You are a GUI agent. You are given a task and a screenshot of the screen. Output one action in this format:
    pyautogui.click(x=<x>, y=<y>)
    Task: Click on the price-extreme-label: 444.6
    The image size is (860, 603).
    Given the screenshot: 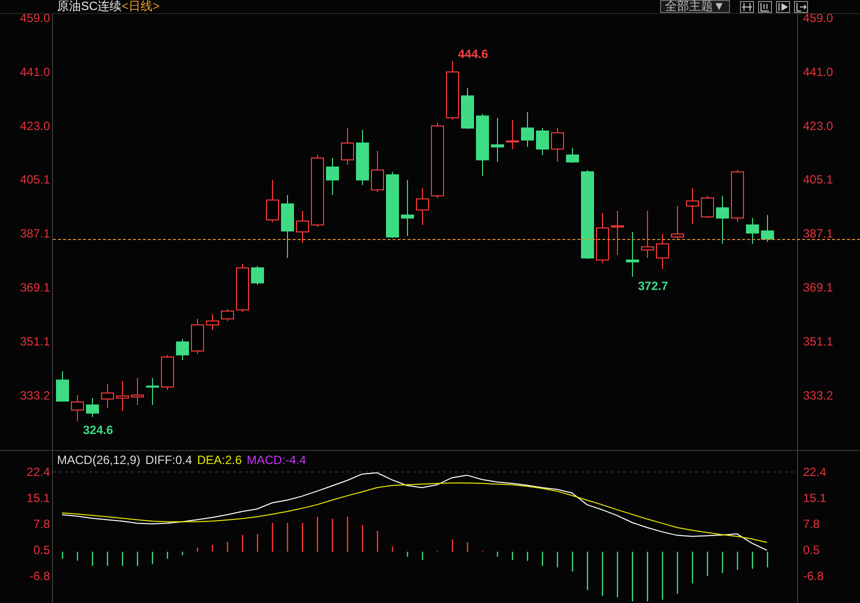 What is the action you would take?
    pyautogui.click(x=473, y=54)
    